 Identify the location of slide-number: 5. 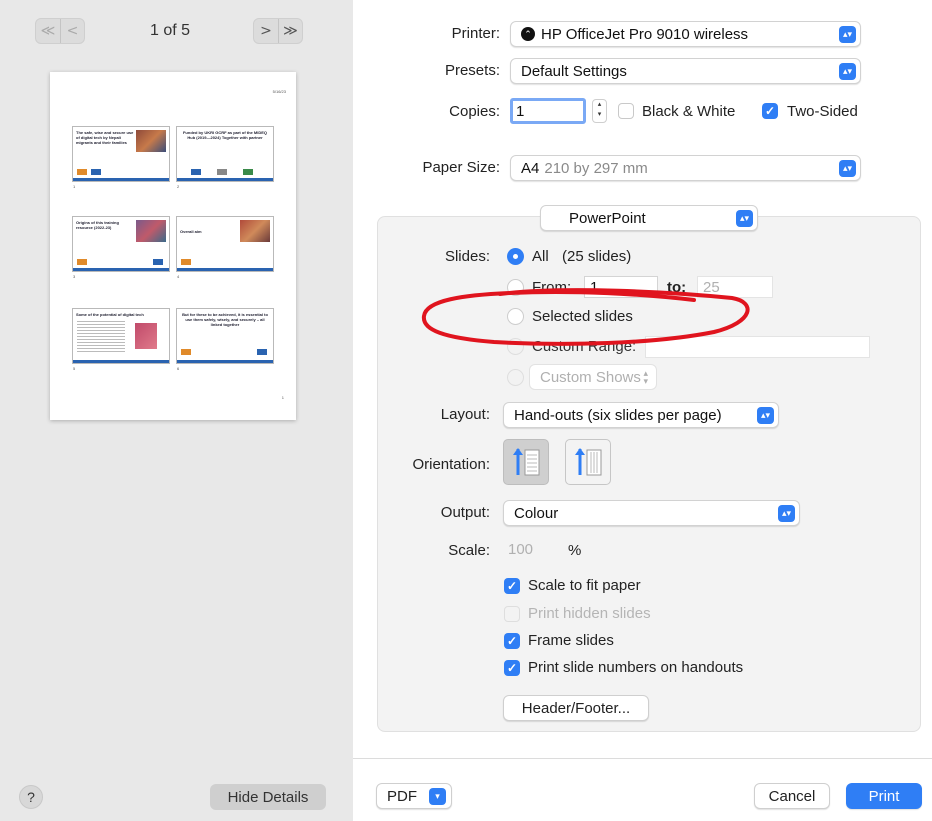
(74, 368).